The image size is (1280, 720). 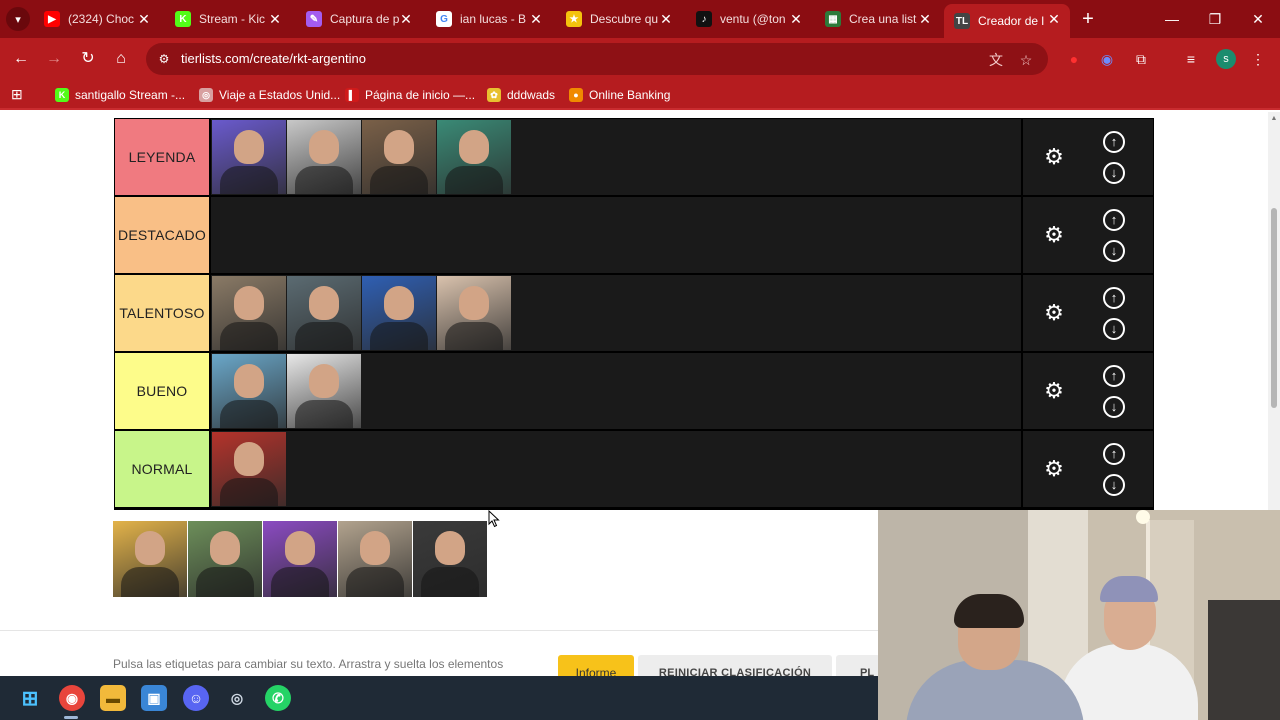 What do you see at coordinates (1026, 60) in the screenshot?
I see `bookmark-star-icon: ☆` at bounding box center [1026, 60].